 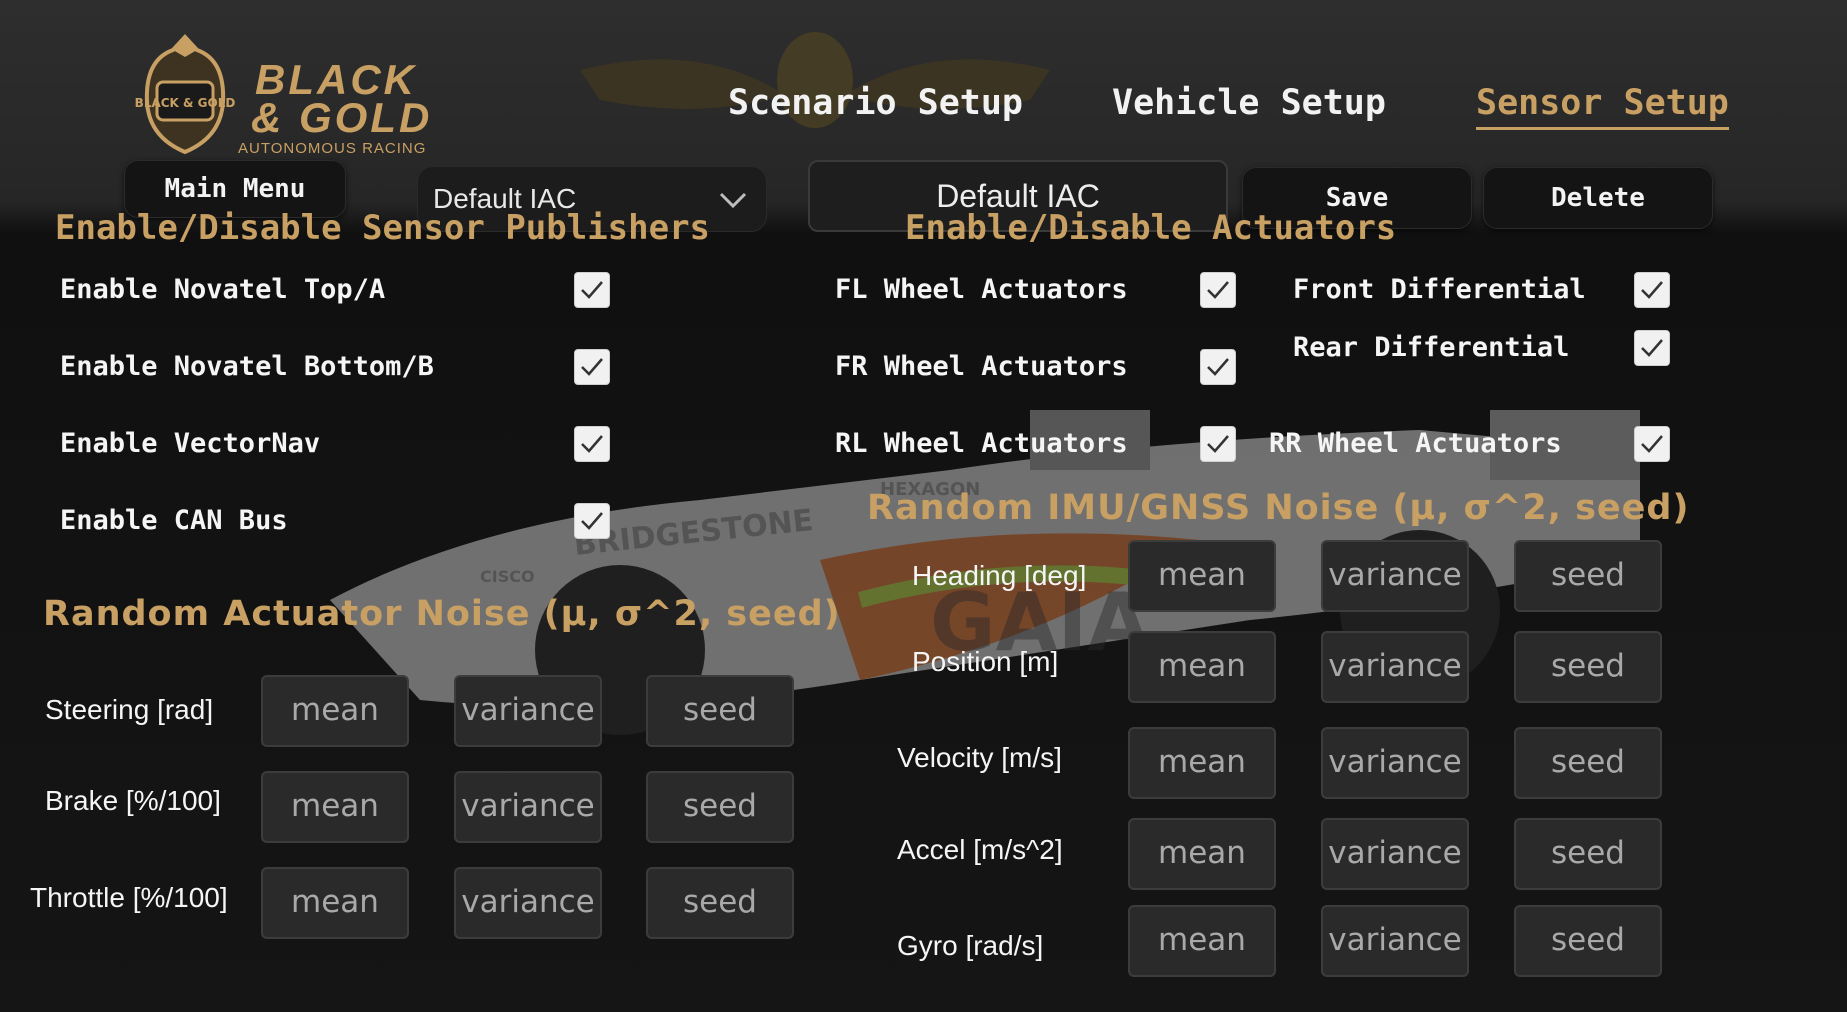 I want to click on throttle-variance-input: variance, so click(x=528, y=903).